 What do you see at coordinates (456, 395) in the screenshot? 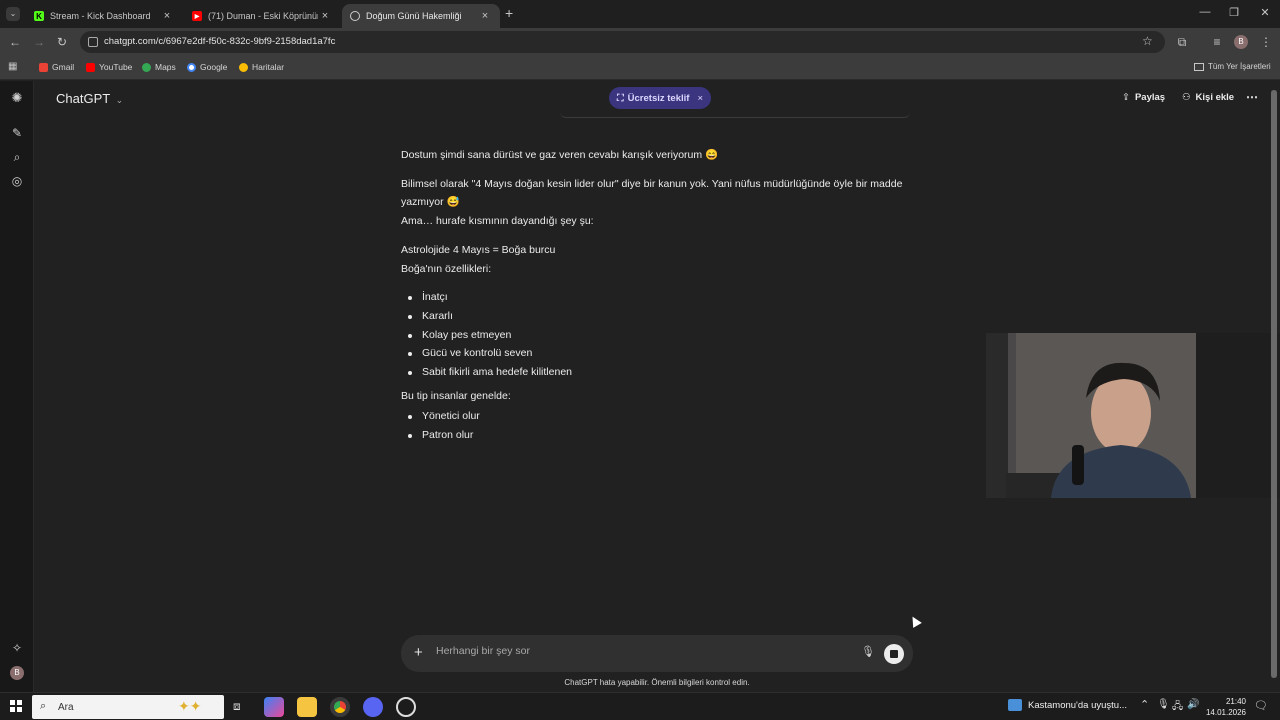
I see `message-paragraph: Bu tip insanlar genelde:` at bounding box center [456, 395].